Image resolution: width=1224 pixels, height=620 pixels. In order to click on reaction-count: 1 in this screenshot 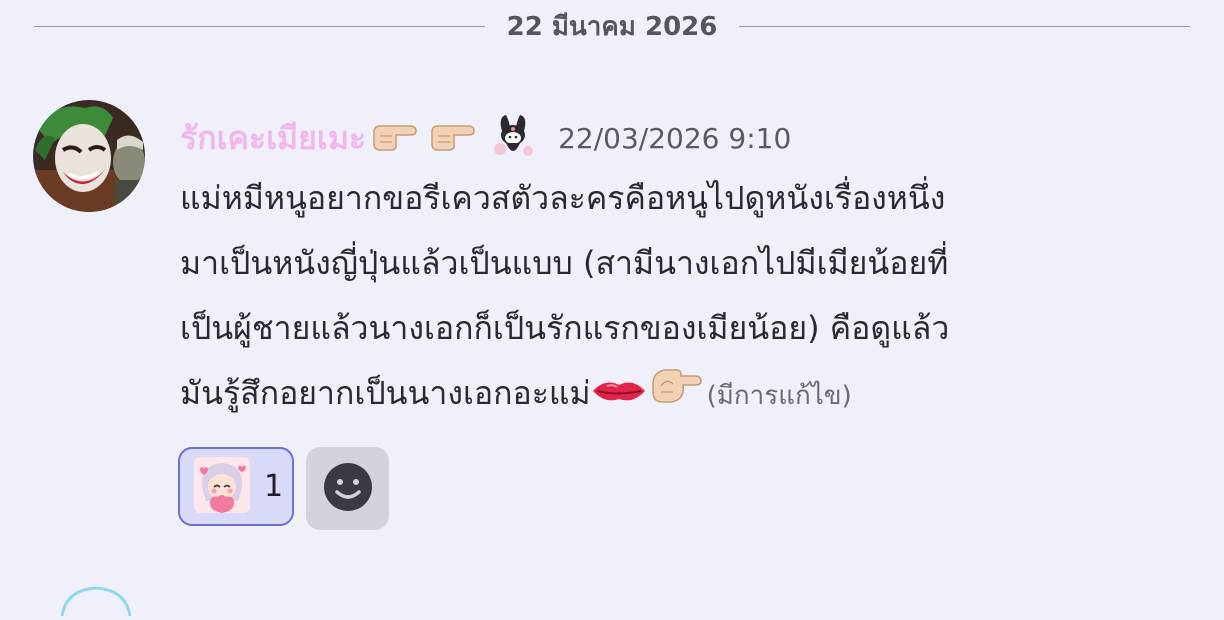, I will do `click(274, 486)`.